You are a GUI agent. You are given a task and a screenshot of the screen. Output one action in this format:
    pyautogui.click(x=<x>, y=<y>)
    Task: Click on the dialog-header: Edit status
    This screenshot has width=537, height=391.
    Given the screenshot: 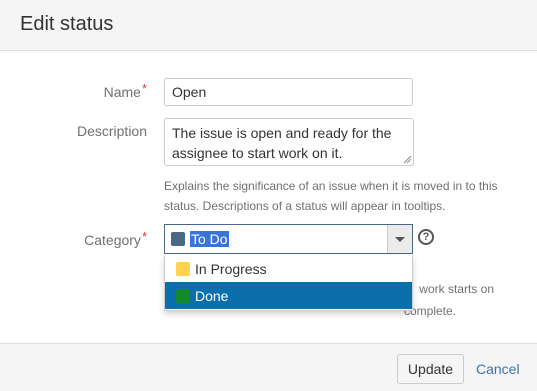 What is the action you would take?
    pyautogui.click(x=268, y=25)
    